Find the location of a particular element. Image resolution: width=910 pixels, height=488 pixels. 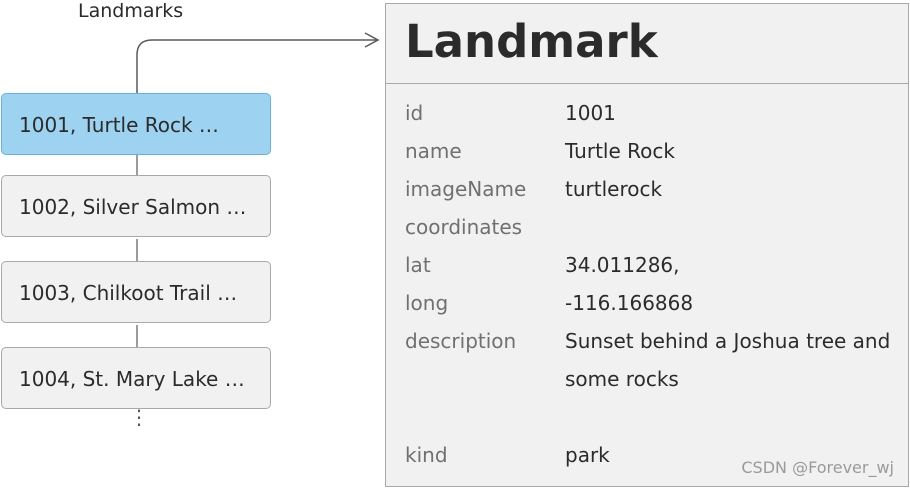

field-value: Turtle Rock is located at coordinates (620, 151).